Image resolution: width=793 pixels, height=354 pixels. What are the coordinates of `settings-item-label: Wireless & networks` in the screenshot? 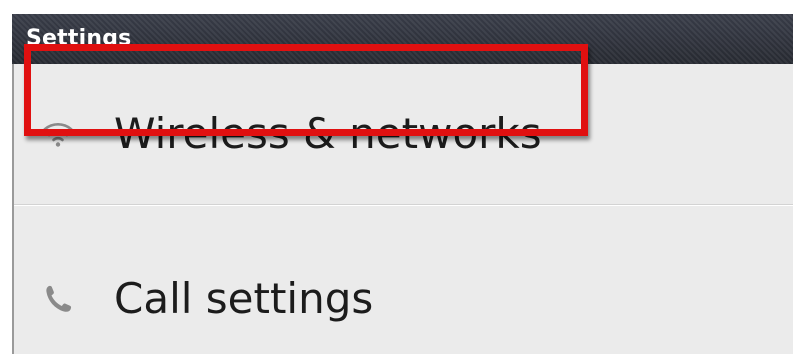 It's located at (328, 133).